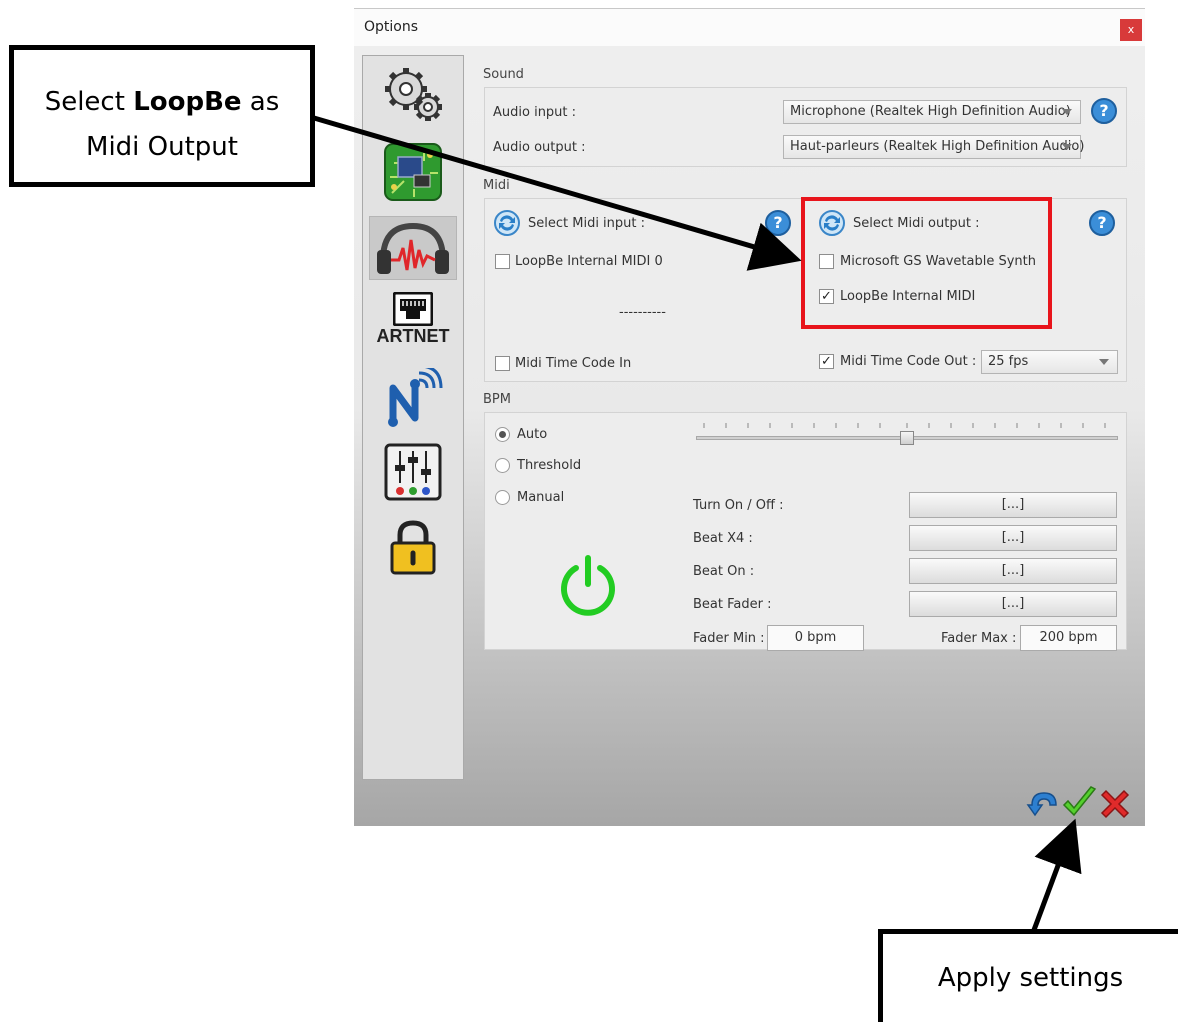 The width and height of the screenshot is (1178, 1022). What do you see at coordinates (162, 147) in the screenshot?
I see `callout-select-line2: Midi Output` at bounding box center [162, 147].